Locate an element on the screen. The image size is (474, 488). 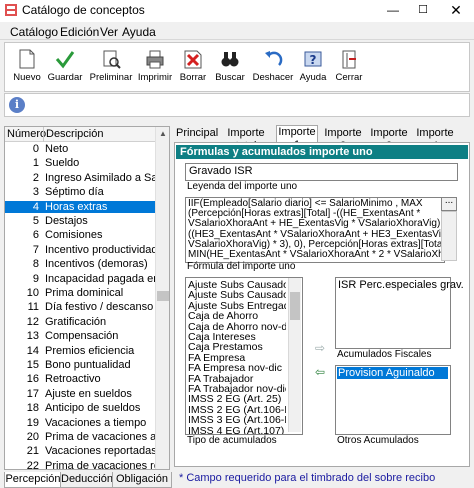
close-window-button: ✕ is located at coordinates (456, 11).